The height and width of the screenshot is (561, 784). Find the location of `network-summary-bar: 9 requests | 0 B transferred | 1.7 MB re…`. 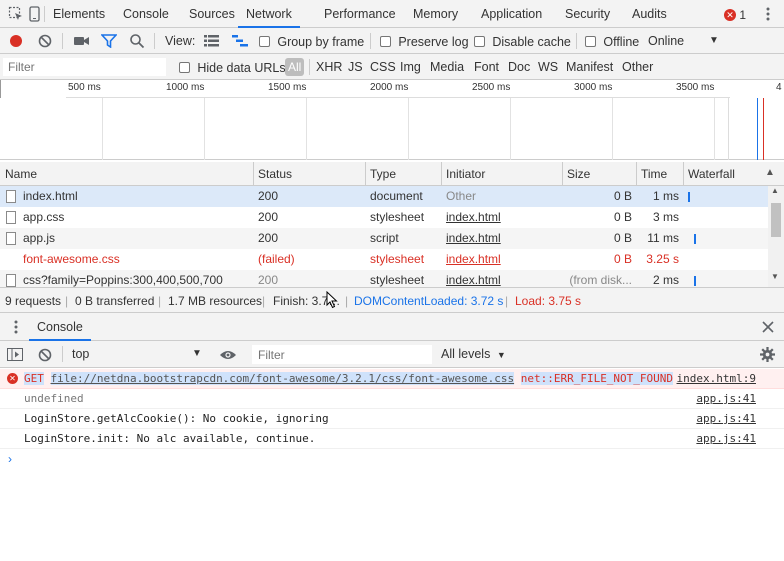

network-summary-bar: 9 requests | 0 B transferred | 1.7 MB re… is located at coordinates (392, 300).